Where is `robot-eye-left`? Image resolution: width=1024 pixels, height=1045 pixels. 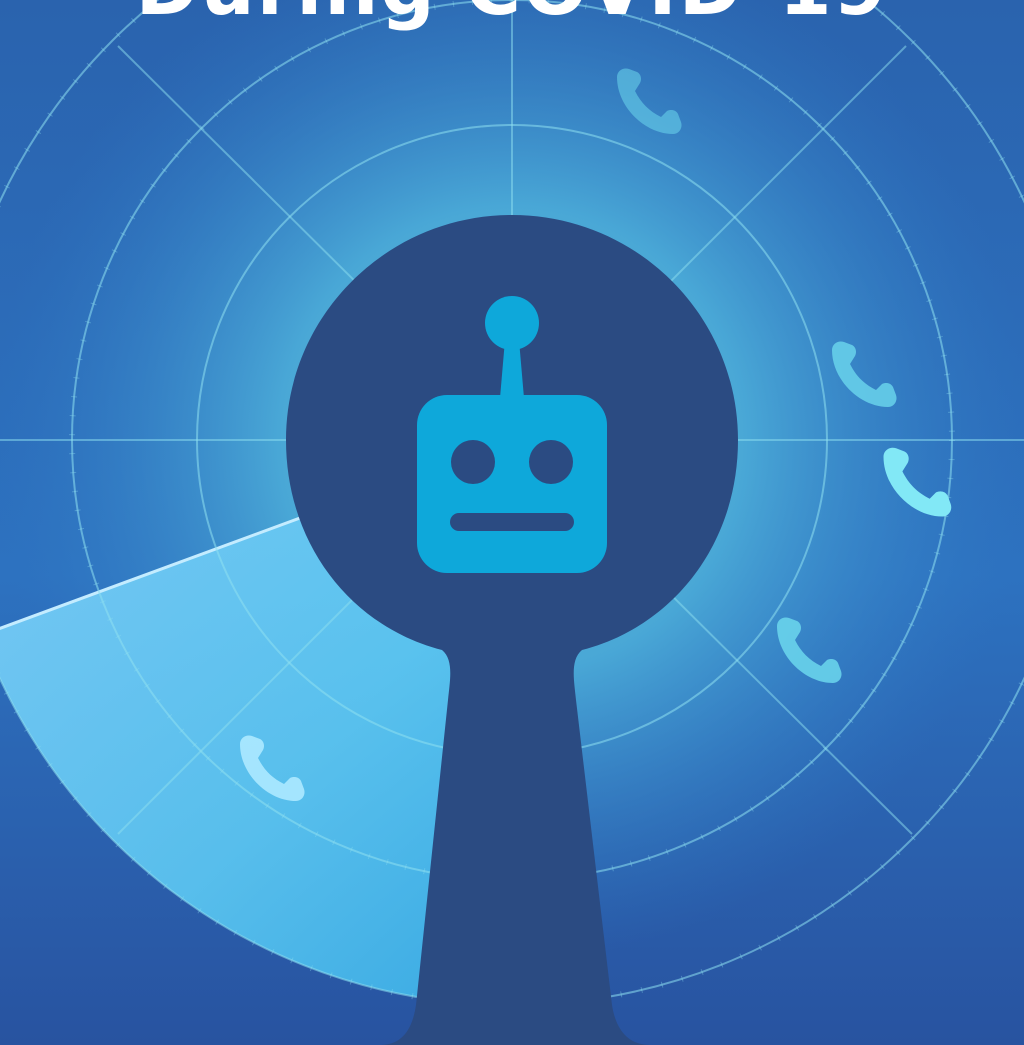
robot-eye-left is located at coordinates (473, 462).